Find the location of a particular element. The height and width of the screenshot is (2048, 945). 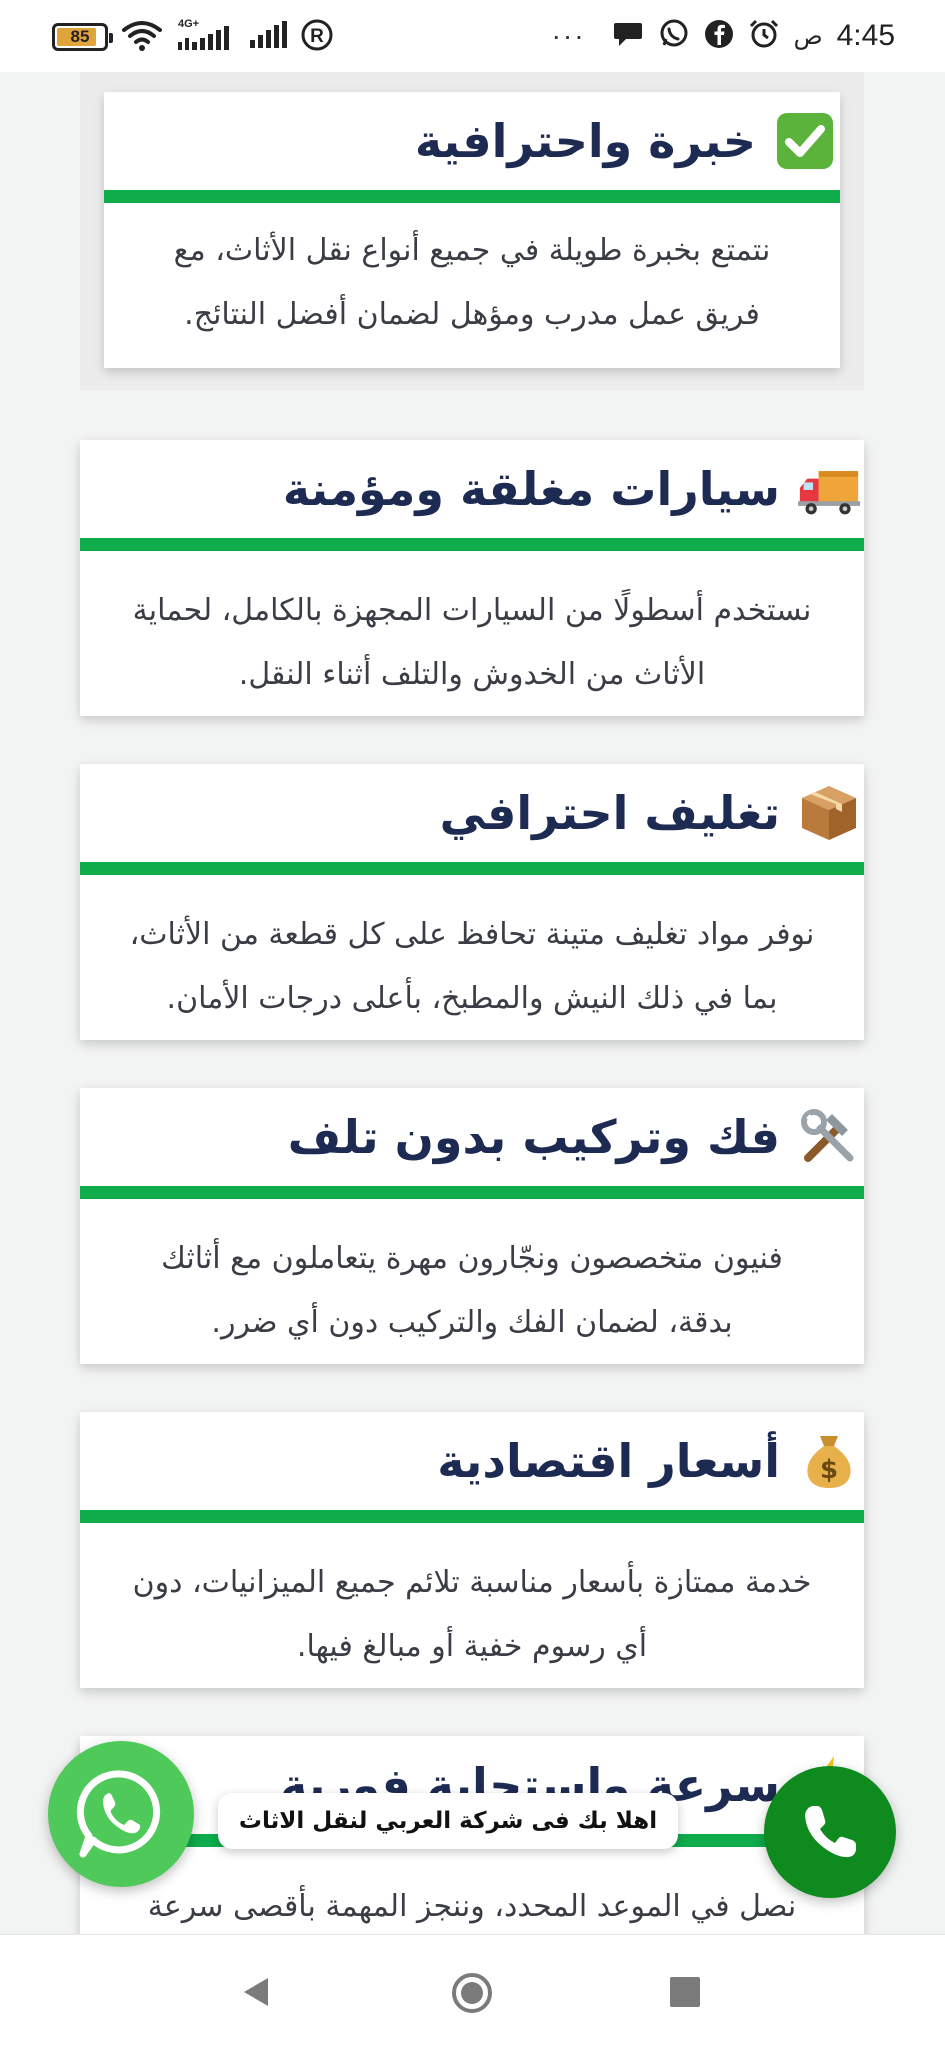

card-title: فك وتركيب بدون تلف is located at coordinates (533, 1137).